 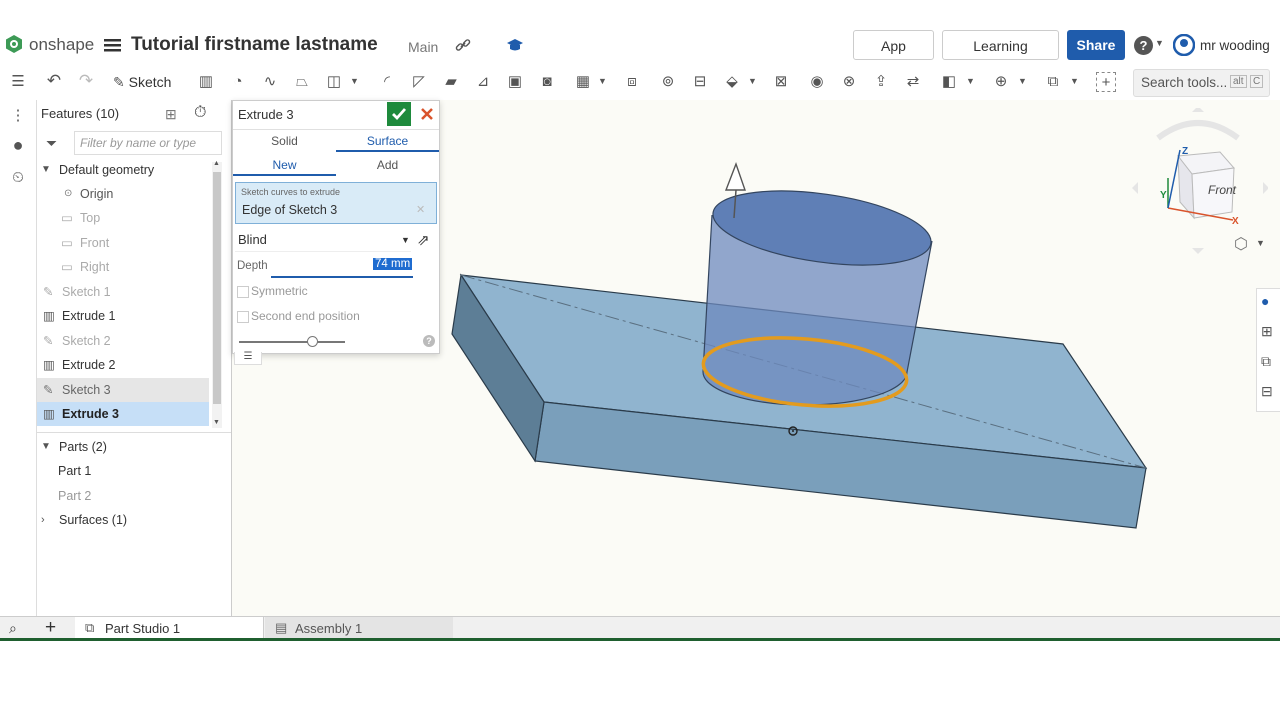 I want to click on tab-add: Add, so click(x=387, y=165).